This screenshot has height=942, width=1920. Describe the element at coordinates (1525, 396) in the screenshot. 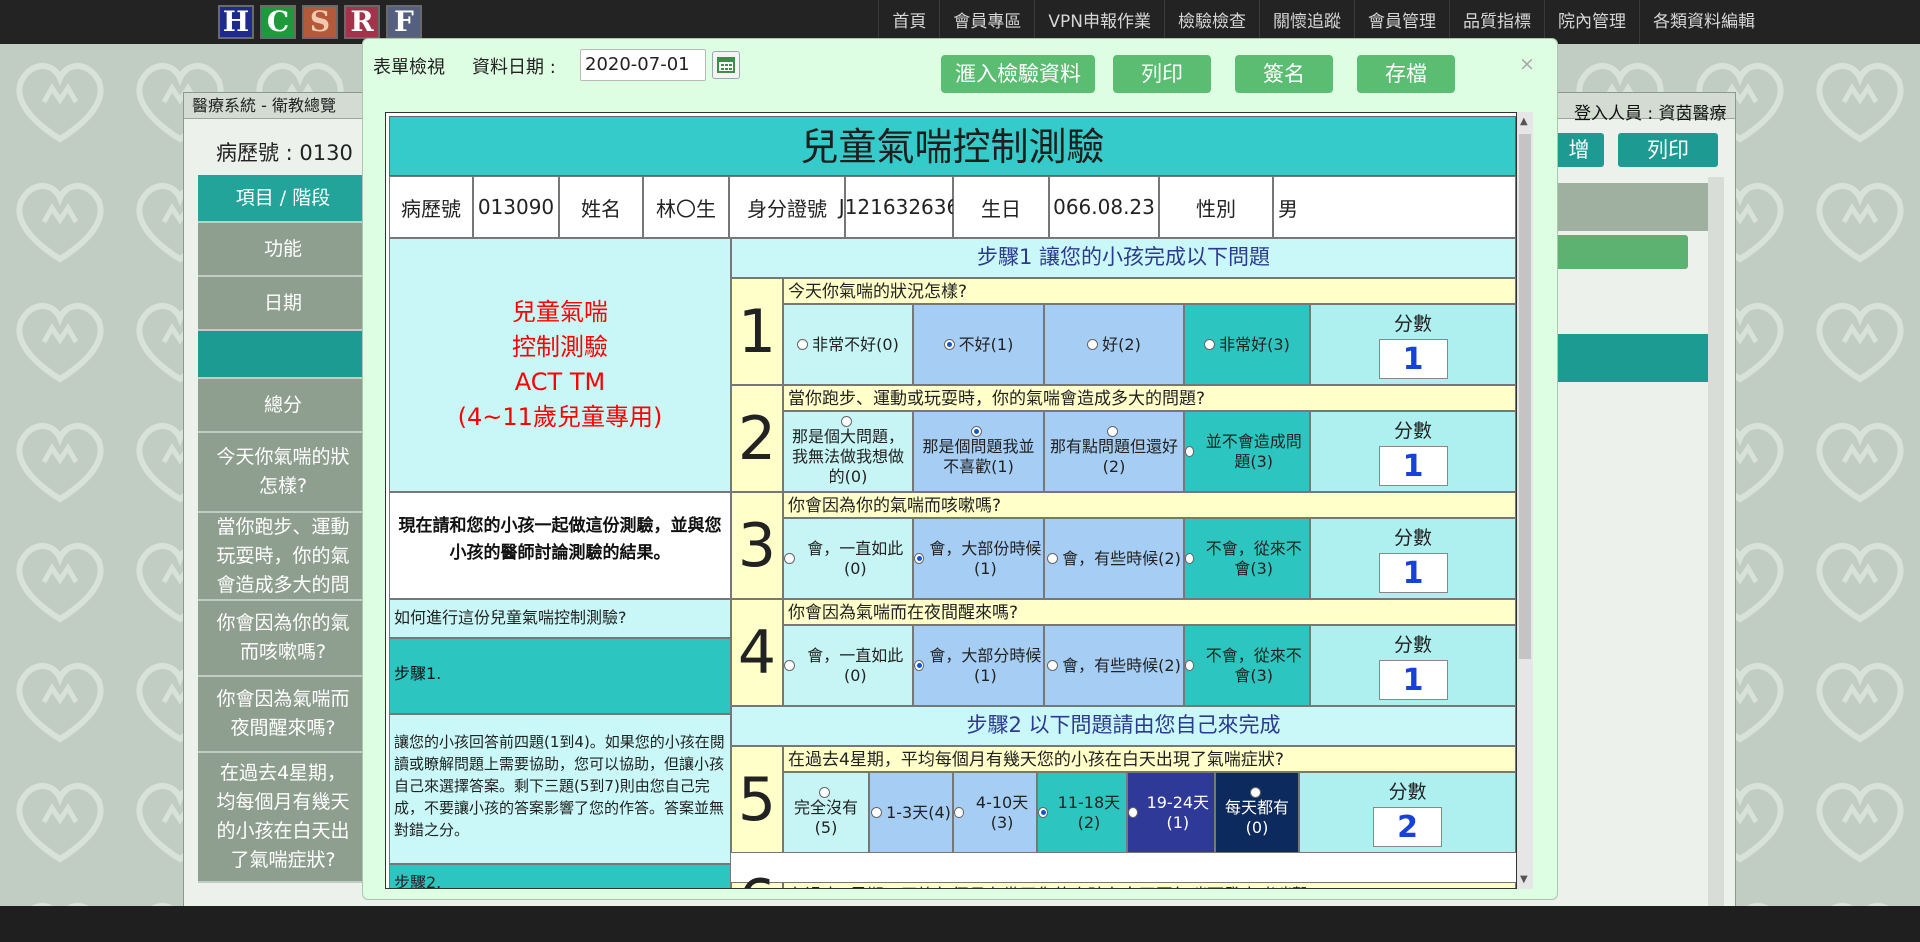

I see `scroll-thumb` at that location.